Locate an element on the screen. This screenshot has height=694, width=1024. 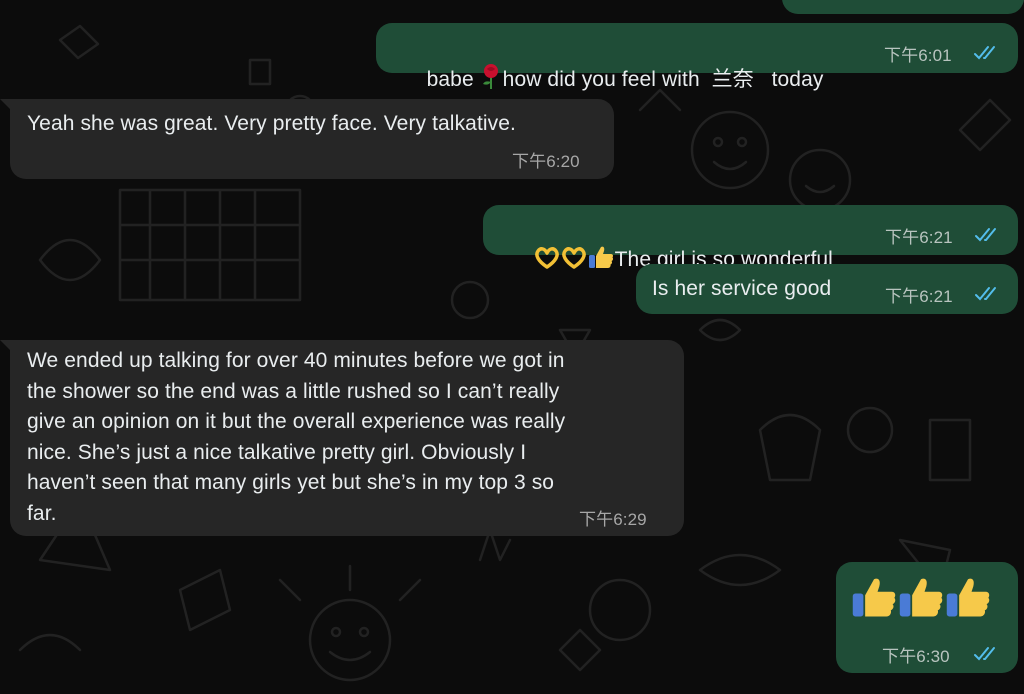
message-bubble-outgoing: 下午6:30 is located at coordinates (927, 617).